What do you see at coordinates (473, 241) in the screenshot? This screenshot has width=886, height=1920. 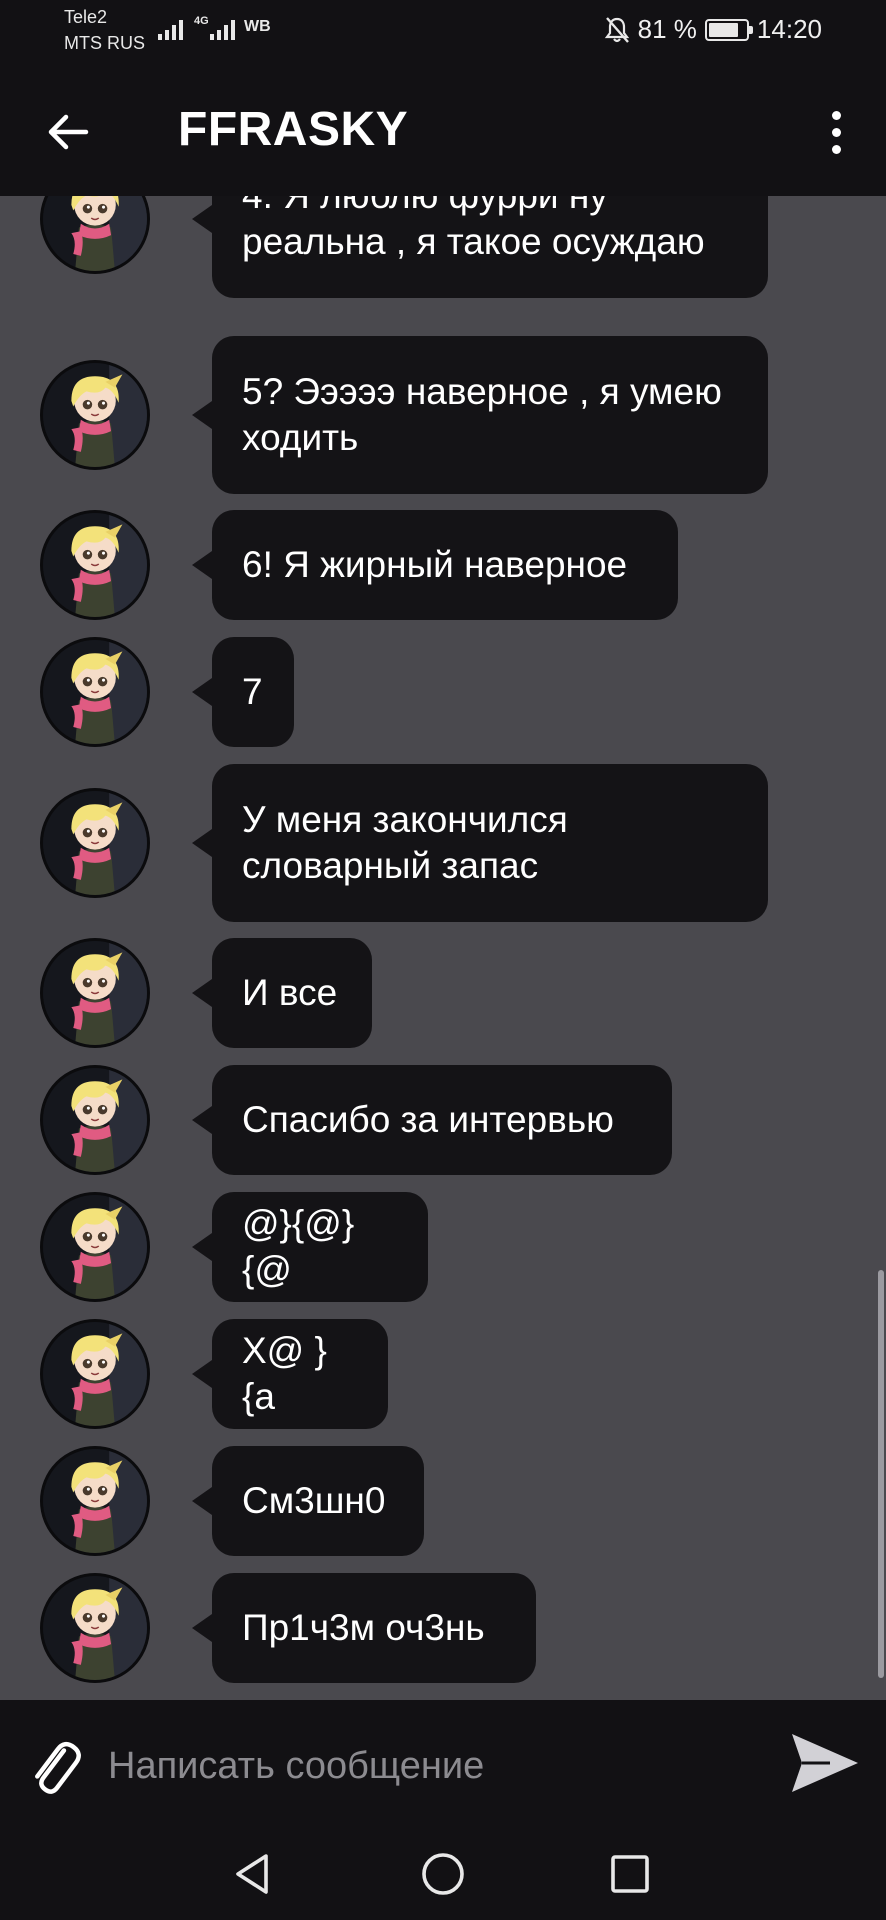 I see `message-text-line: реальна , я такое осуждаю` at bounding box center [473, 241].